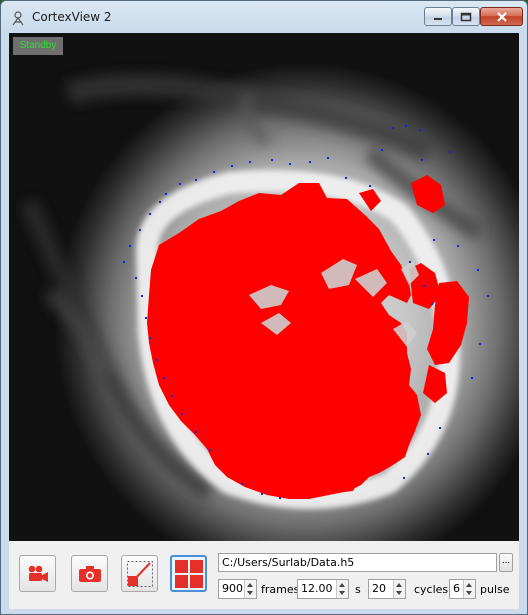 The image size is (528, 615). I want to click on grid-icon, so click(188, 573).